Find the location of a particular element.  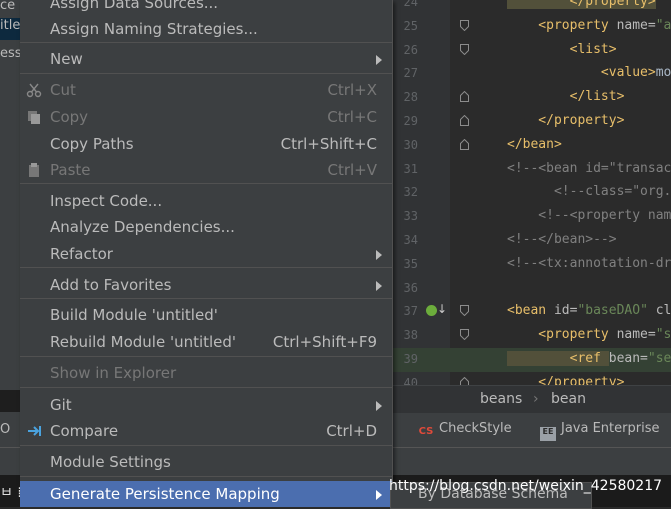

menu-item-rebuild-module-untitled: Rebuild Module 'untitled' Ctrl+Shift+F9 is located at coordinates (206, 342).